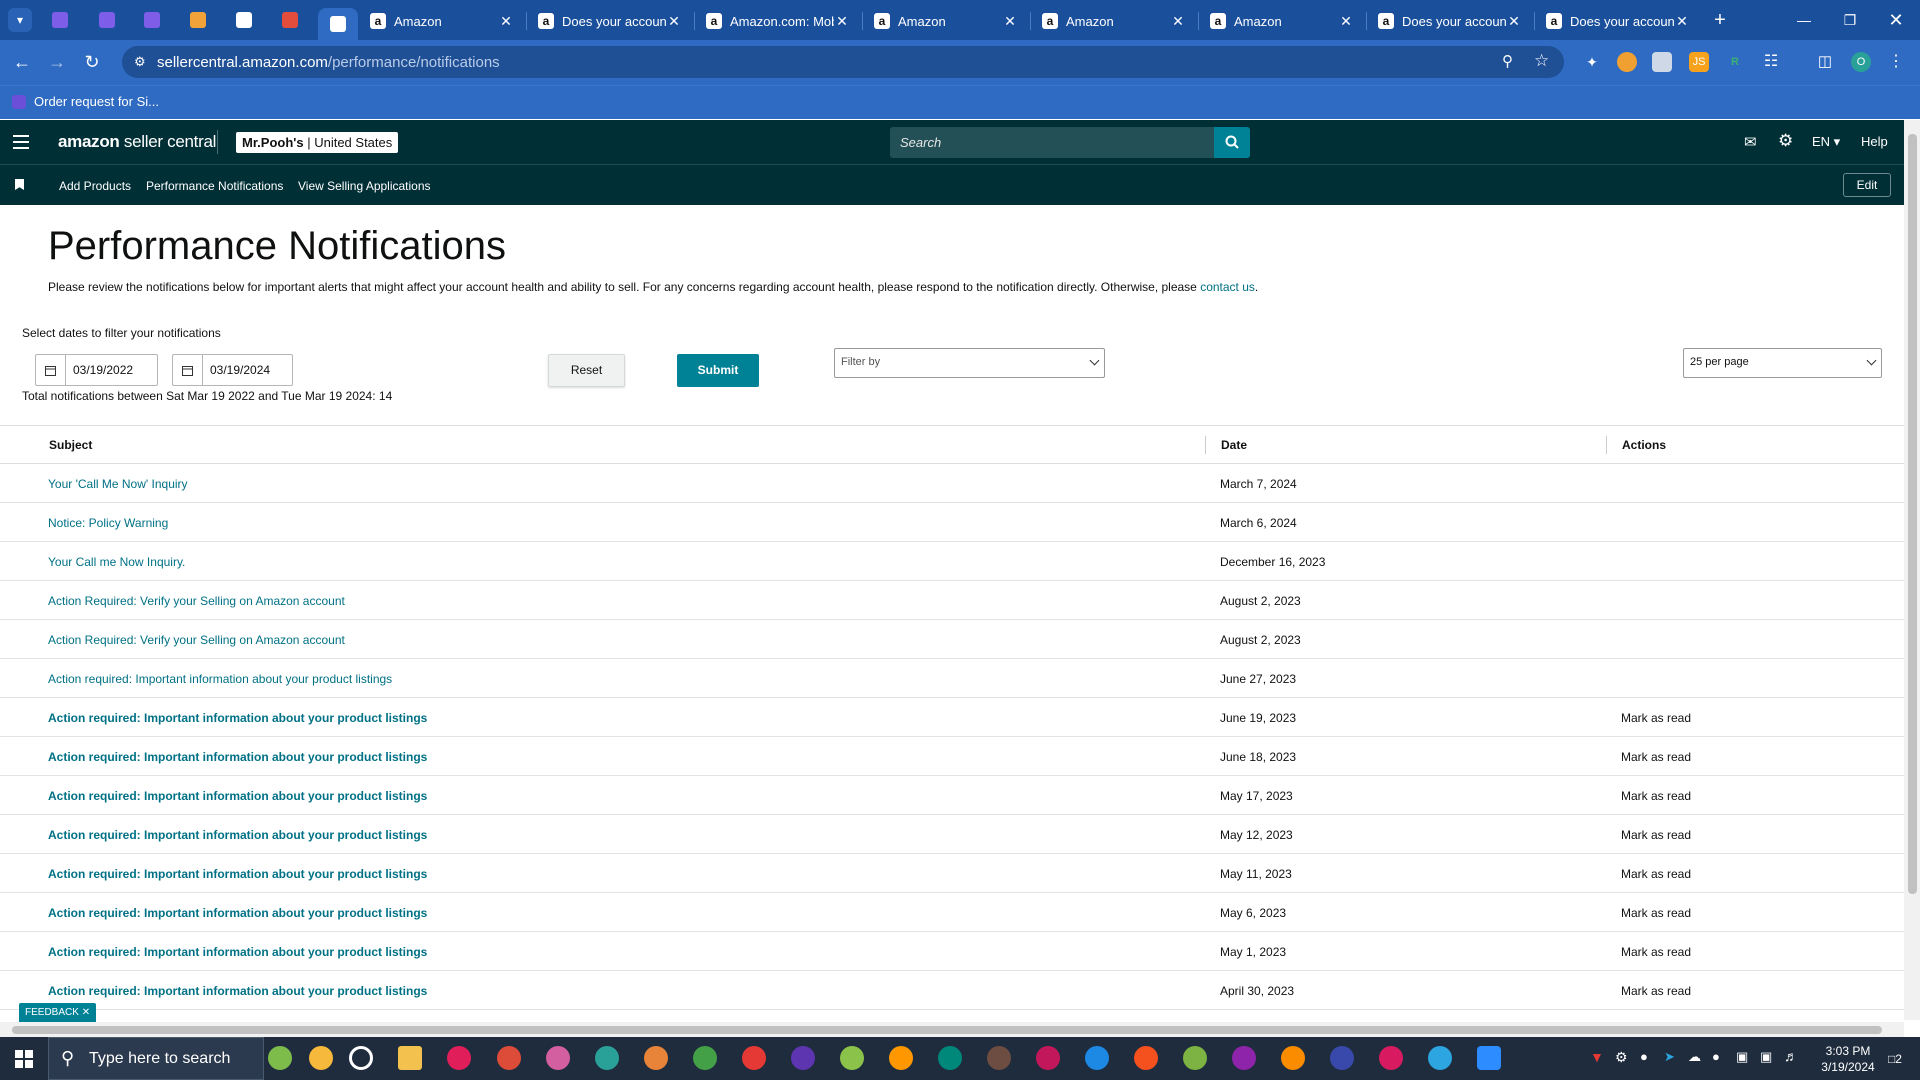 This screenshot has width=1920, height=1080. What do you see at coordinates (232, 370) in the screenshot?
I see `date-to-field: 03/19/2024` at bounding box center [232, 370].